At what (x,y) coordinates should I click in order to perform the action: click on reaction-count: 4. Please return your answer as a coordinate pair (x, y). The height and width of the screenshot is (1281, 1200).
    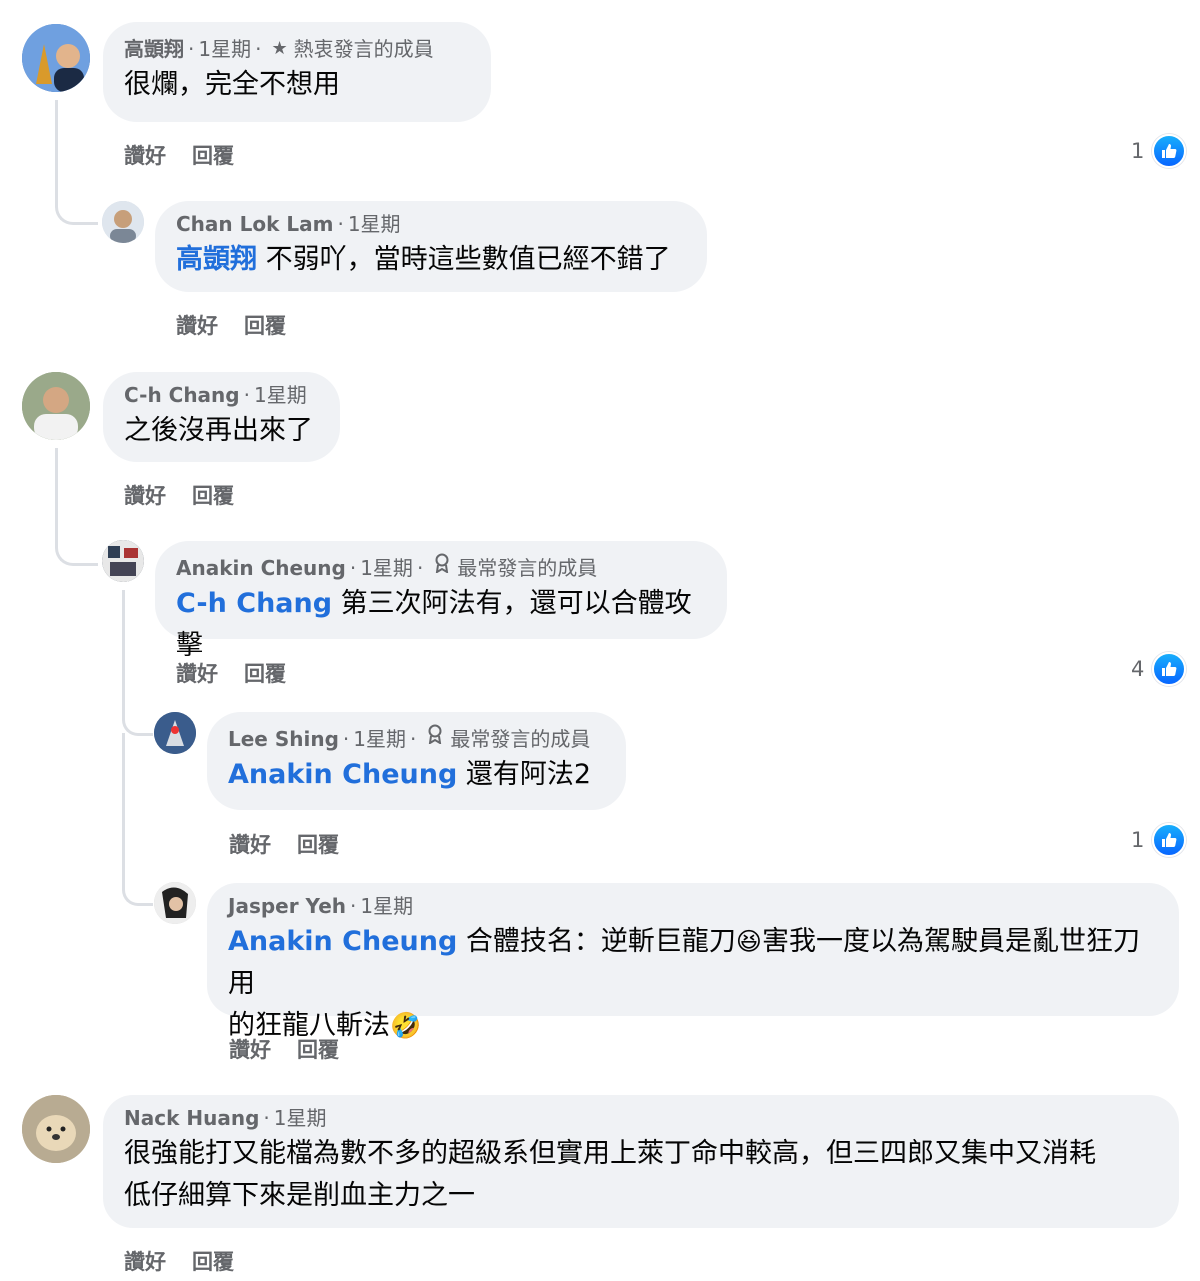
    Looking at the image, I should click on (1159, 669).